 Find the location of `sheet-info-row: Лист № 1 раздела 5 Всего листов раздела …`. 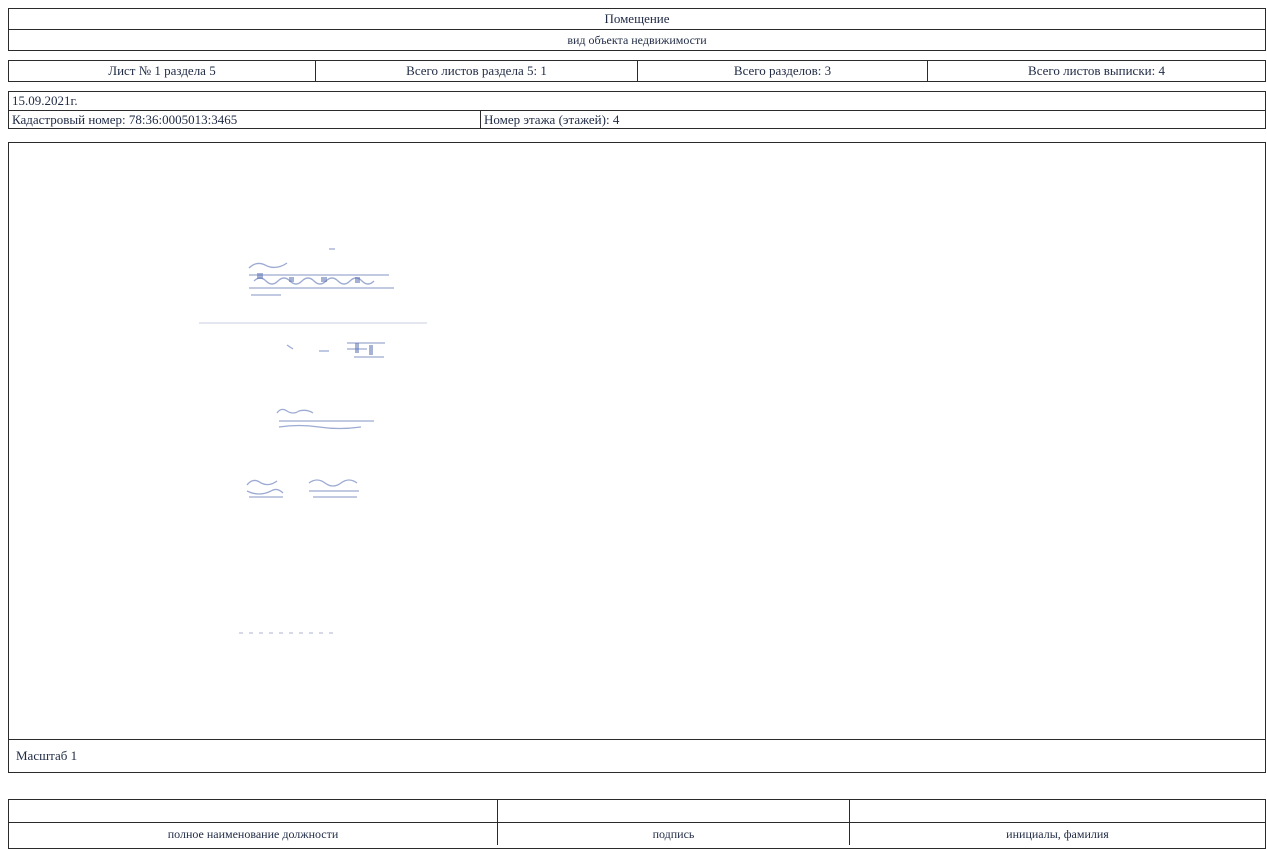

sheet-info-row: Лист № 1 раздела 5 Всего листов раздела … is located at coordinates (637, 71).